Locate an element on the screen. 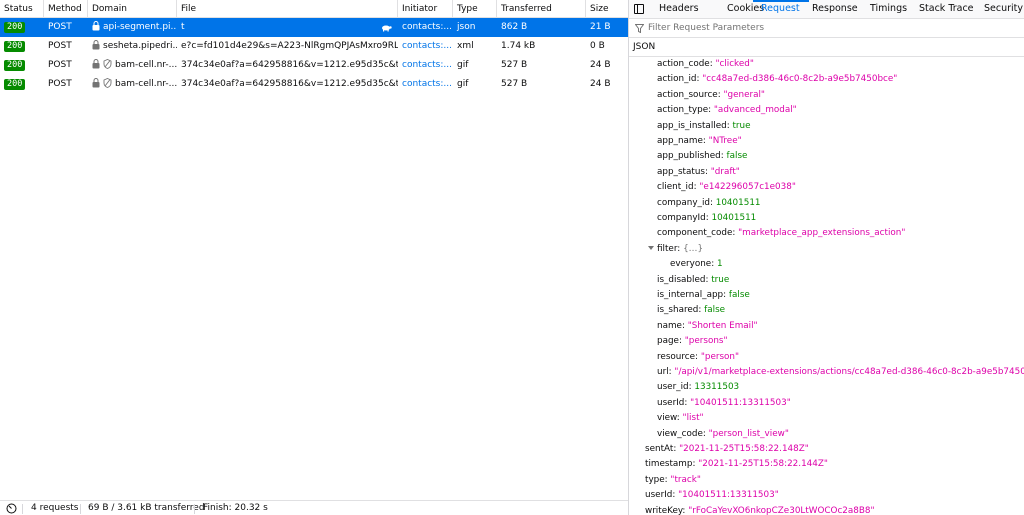 The width and height of the screenshot is (1024, 515). json-value: 1 is located at coordinates (719, 264).